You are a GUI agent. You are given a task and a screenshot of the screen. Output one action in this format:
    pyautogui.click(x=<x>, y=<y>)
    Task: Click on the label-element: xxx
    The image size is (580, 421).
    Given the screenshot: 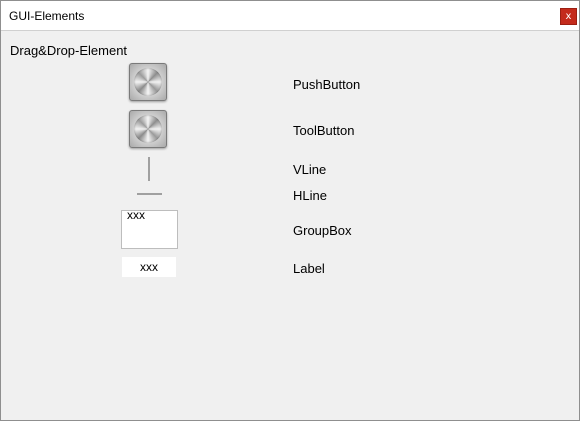 What is the action you would take?
    pyautogui.click(x=149, y=267)
    